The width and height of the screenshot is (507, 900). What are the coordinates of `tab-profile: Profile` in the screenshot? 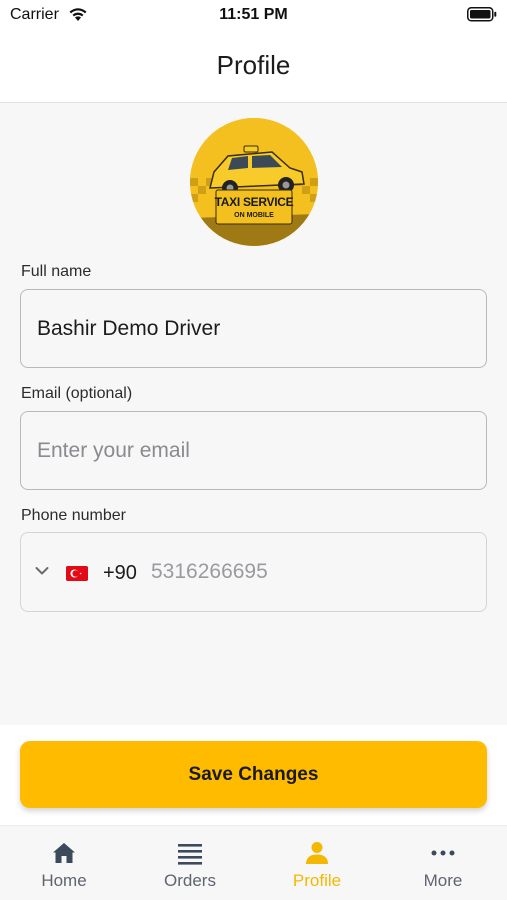 It's located at (317, 863).